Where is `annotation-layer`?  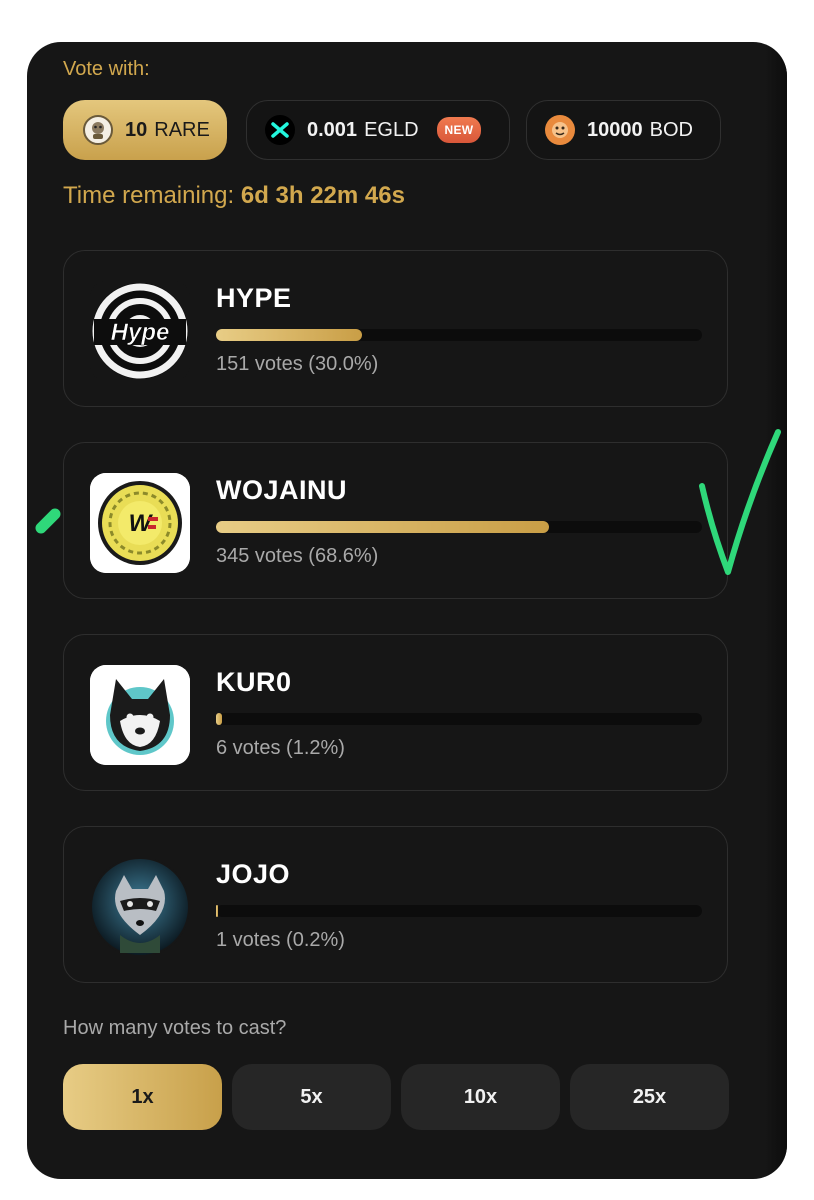
annotation-layer is located at coordinates (408, 502).